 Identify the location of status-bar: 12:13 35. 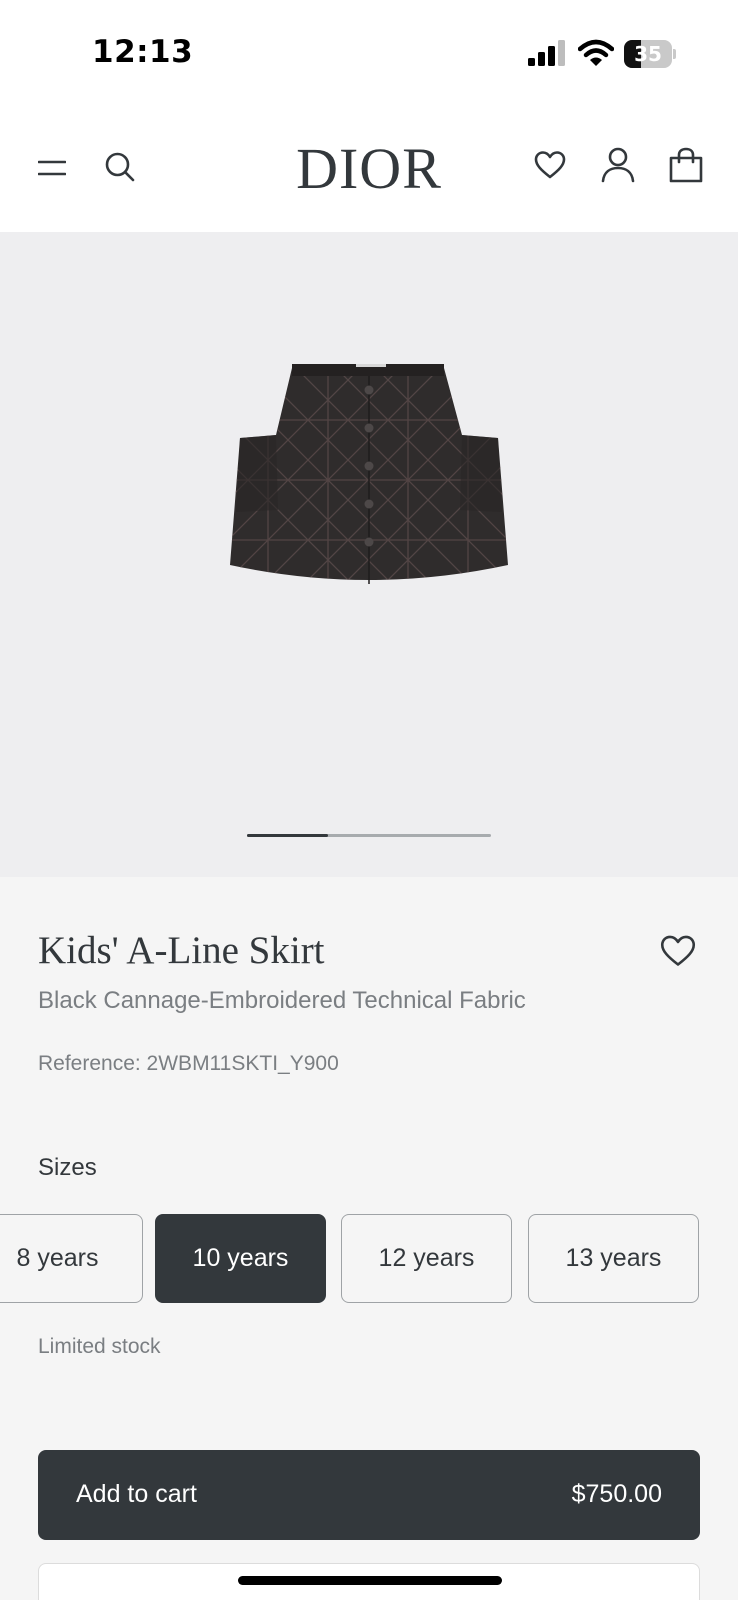
(369, 55).